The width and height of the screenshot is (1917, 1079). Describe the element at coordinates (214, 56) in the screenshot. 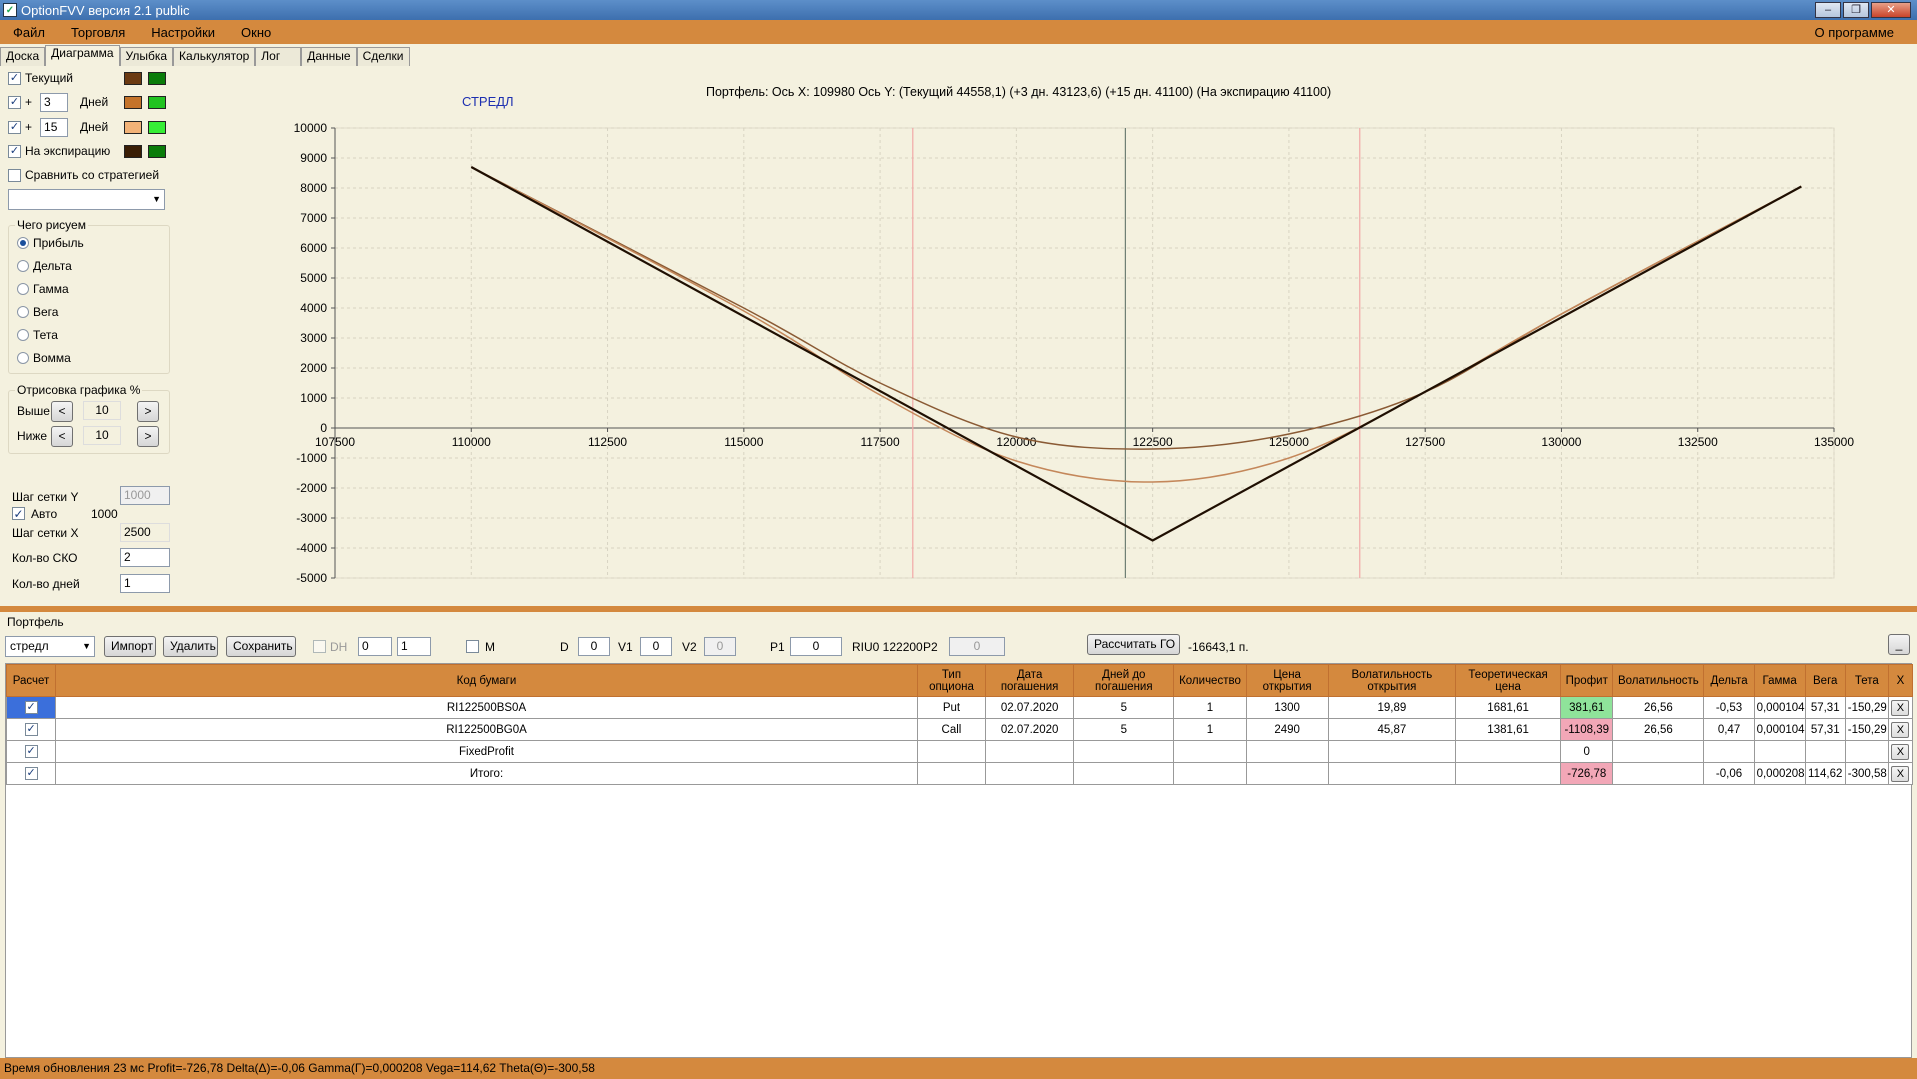

I see `tab-calculator: Калькулятор` at that location.